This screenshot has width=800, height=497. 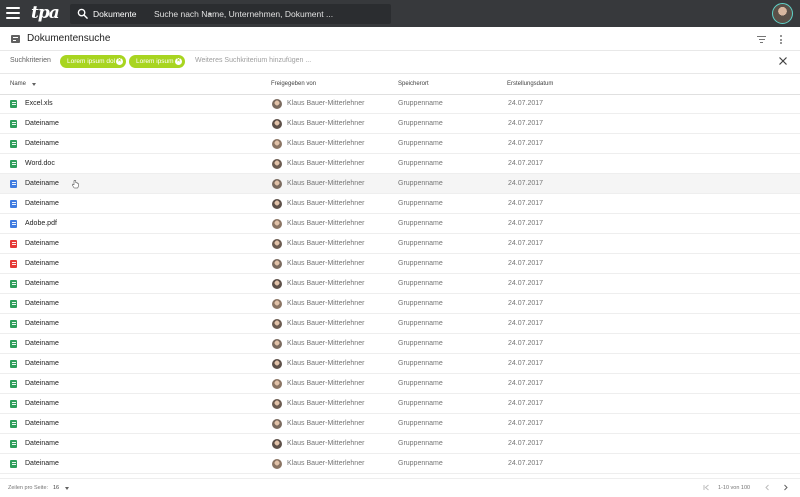 I want to click on search-icon, so click(x=82, y=13).